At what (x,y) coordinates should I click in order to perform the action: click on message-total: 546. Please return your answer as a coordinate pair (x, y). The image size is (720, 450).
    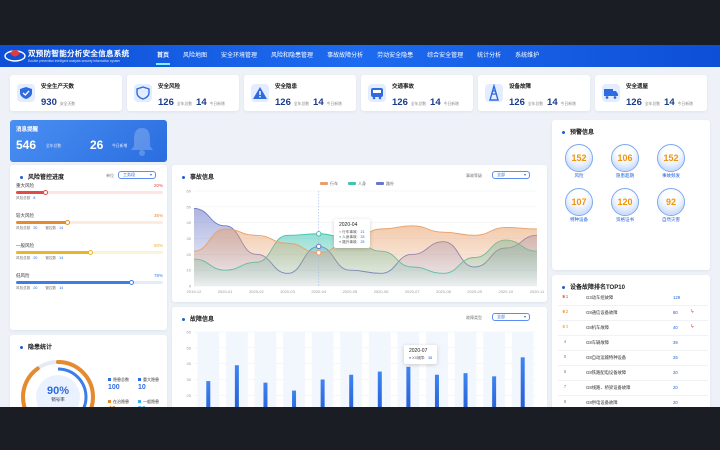
    Looking at the image, I should click on (26, 145).